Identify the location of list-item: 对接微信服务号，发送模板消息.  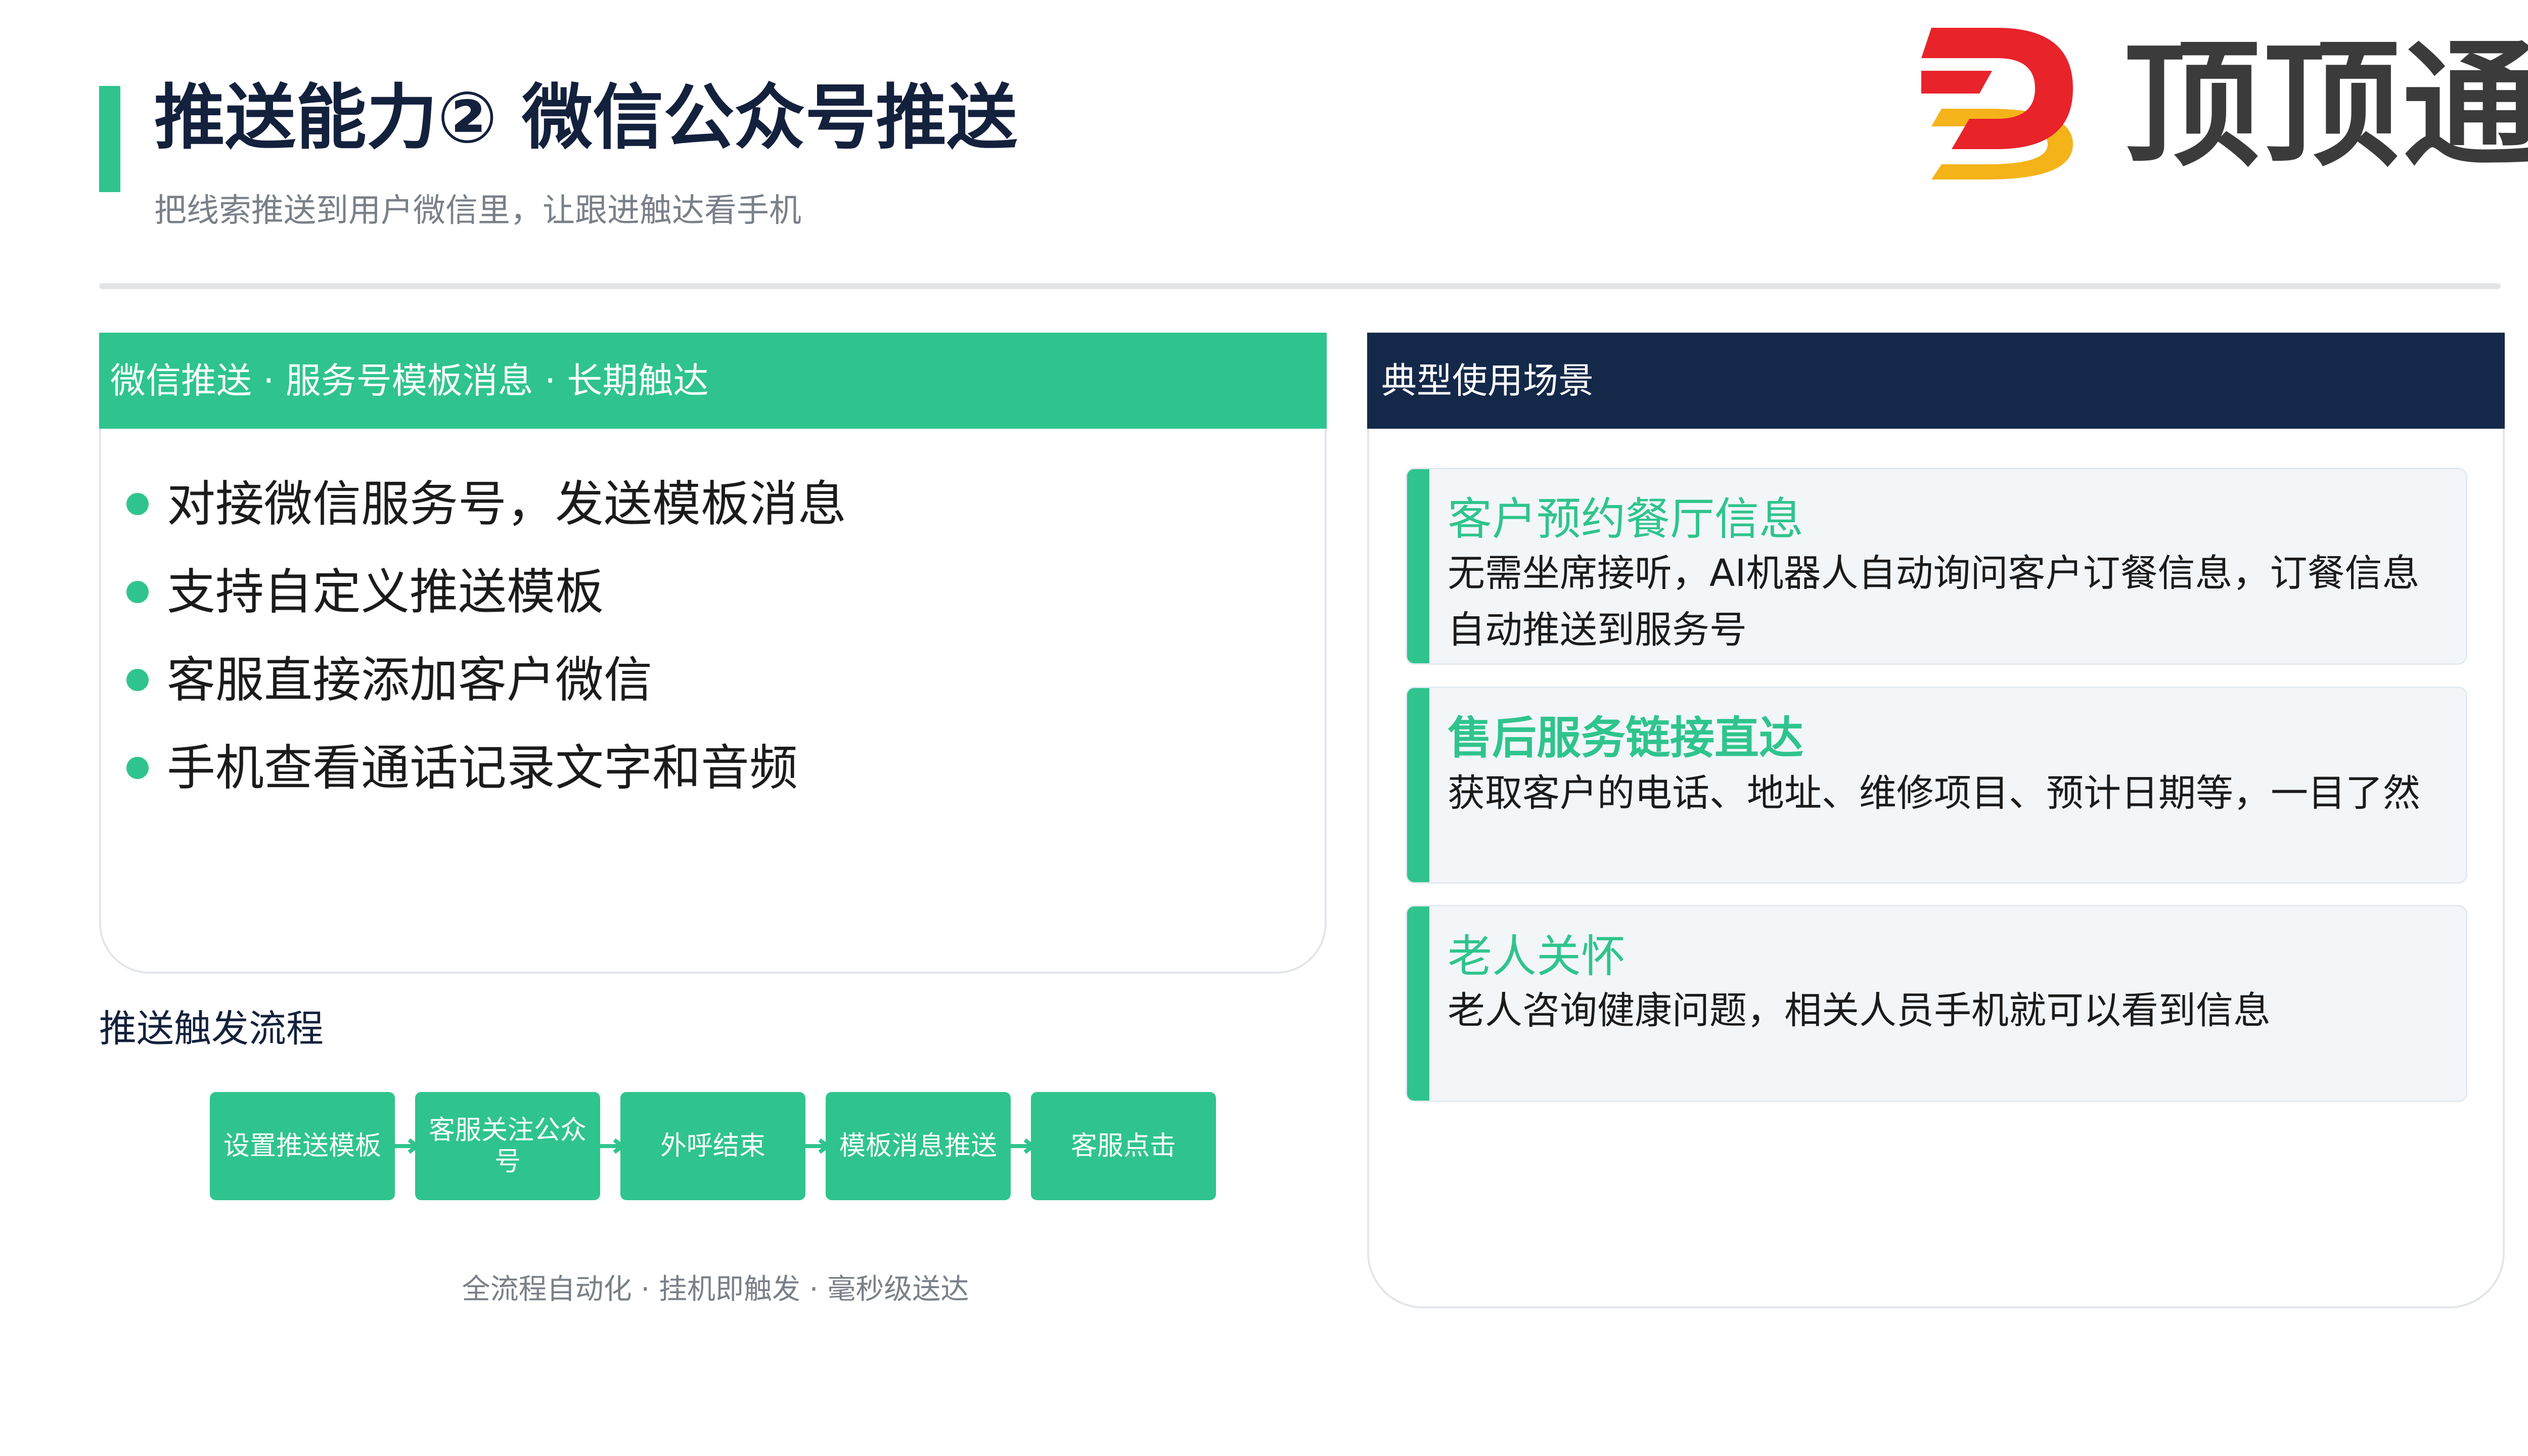
(486, 504).